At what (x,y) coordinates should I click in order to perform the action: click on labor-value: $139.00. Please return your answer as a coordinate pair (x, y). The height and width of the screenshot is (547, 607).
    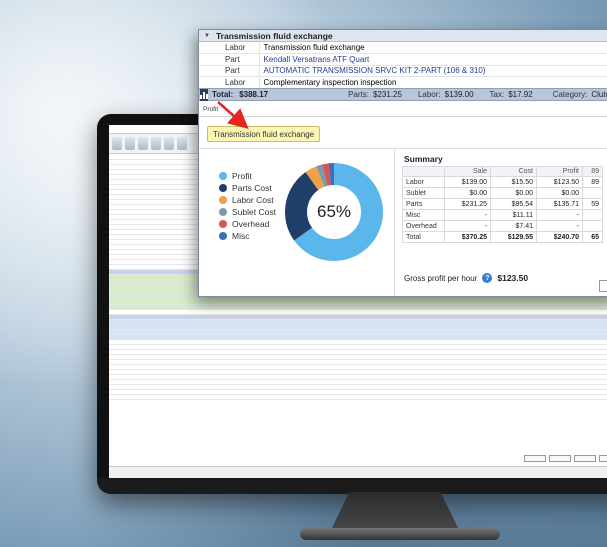
    Looking at the image, I should click on (459, 94).